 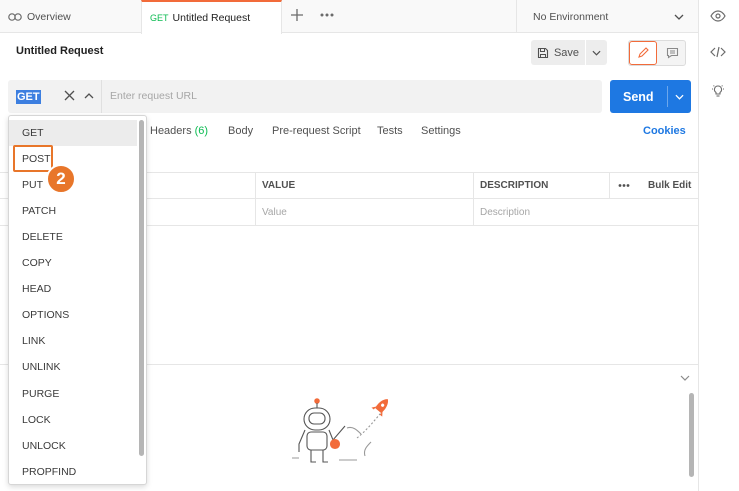 I want to click on environment-selector: No Environment, so click(x=607, y=16).